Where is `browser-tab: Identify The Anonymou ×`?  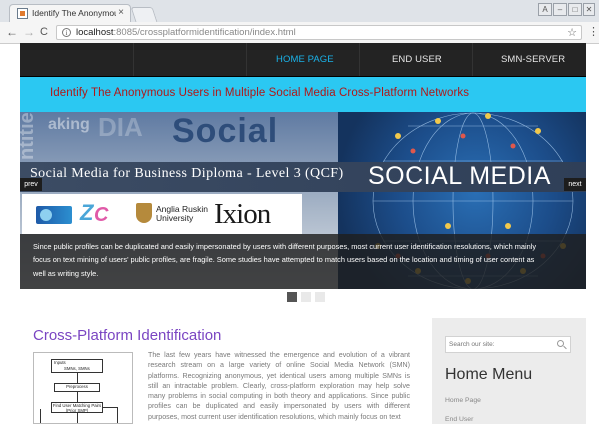
browser-tab: Identify The Anonymou × is located at coordinates (70, 13).